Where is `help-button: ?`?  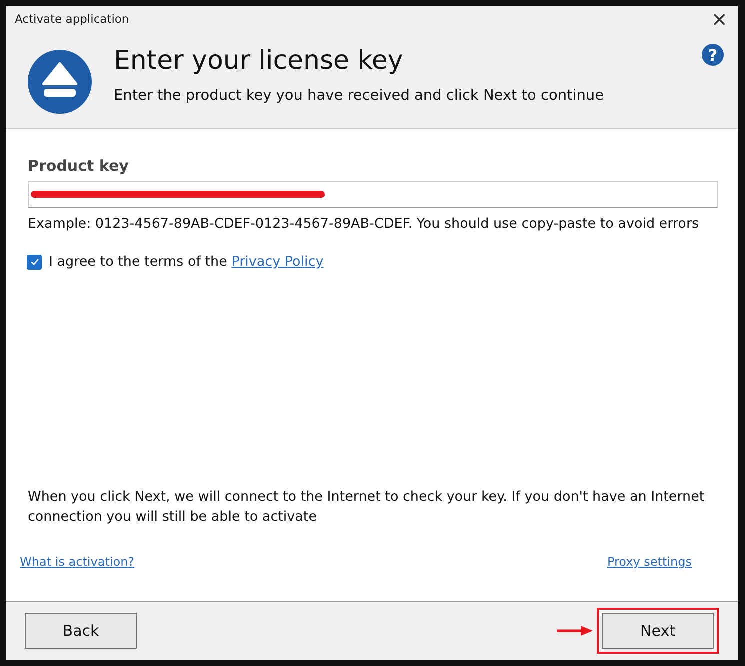 help-button: ? is located at coordinates (713, 55).